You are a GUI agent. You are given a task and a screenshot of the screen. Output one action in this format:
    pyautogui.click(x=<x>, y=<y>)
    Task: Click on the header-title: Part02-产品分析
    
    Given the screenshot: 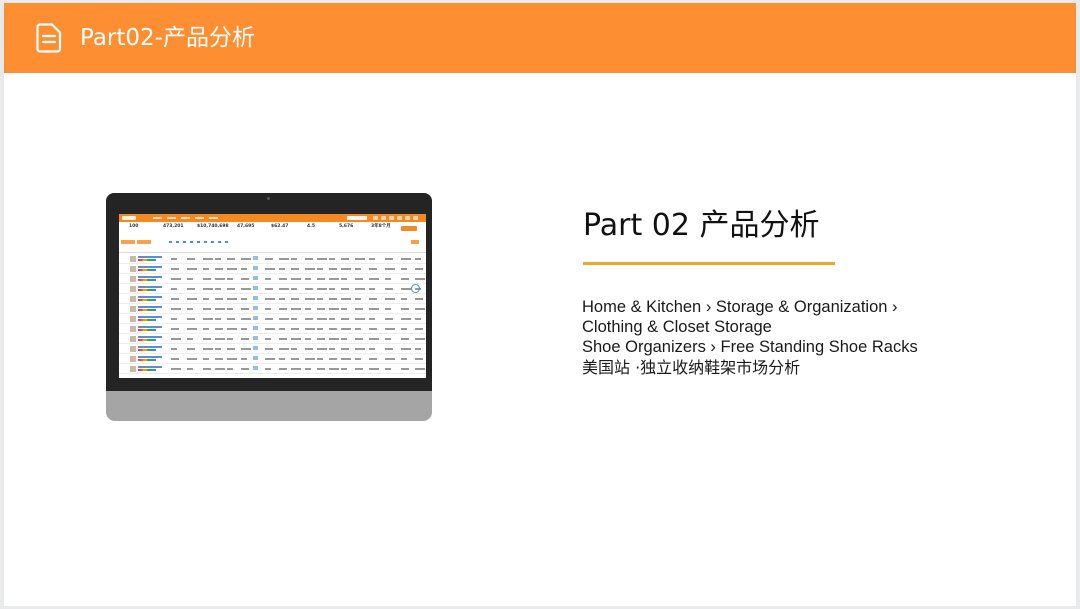 What is the action you would take?
    pyautogui.click(x=167, y=38)
    